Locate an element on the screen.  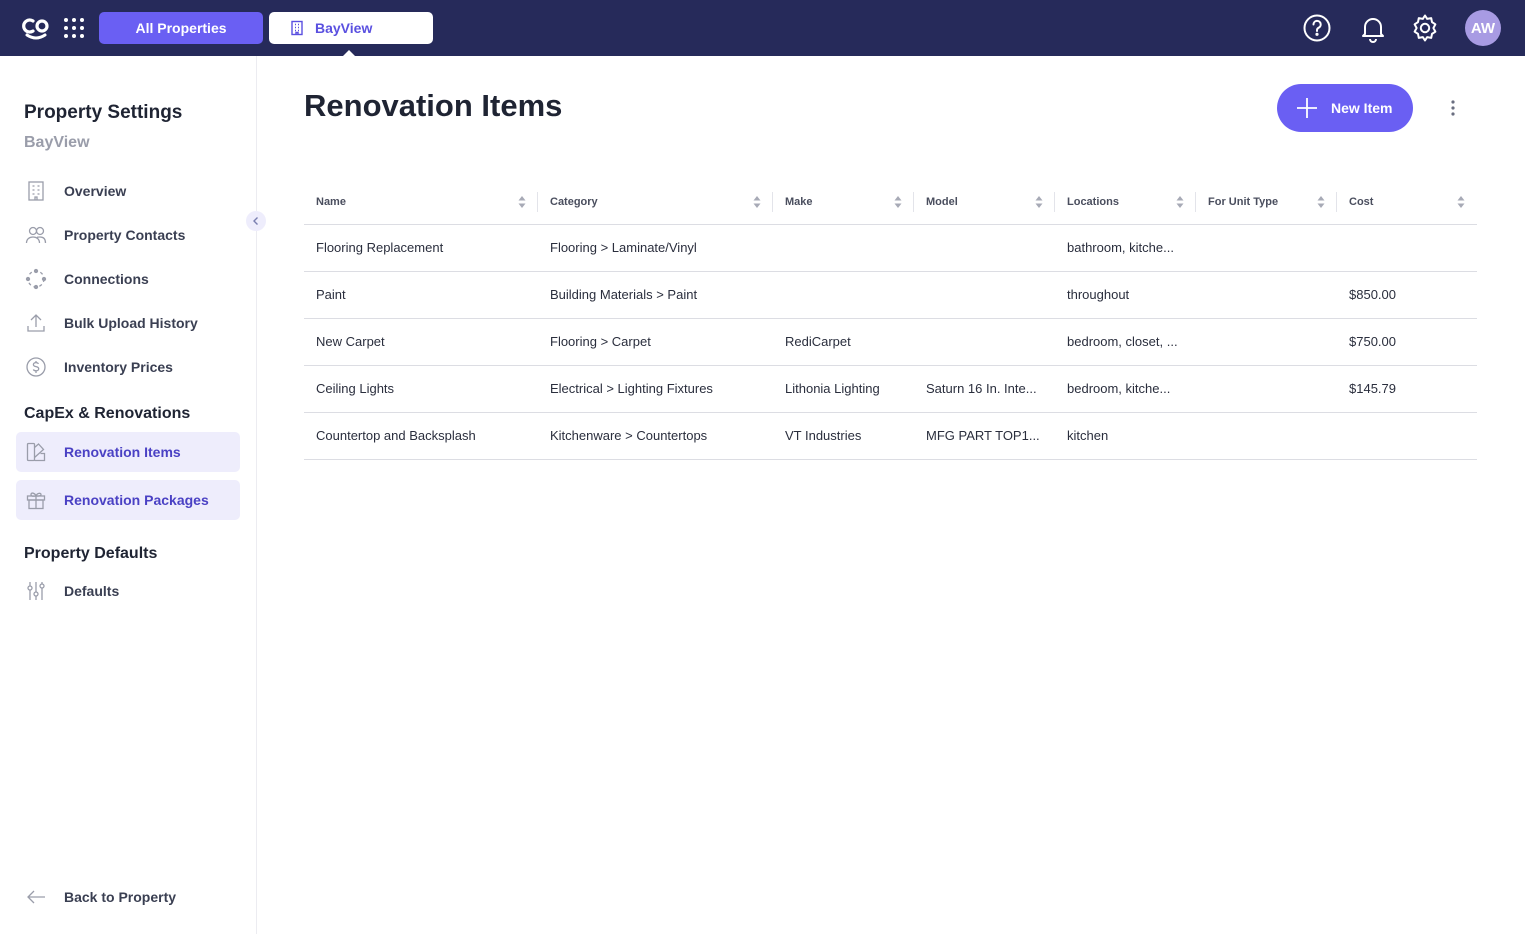
sidebar-item-property-contacts: Property Contacts is located at coordinates (128, 235).